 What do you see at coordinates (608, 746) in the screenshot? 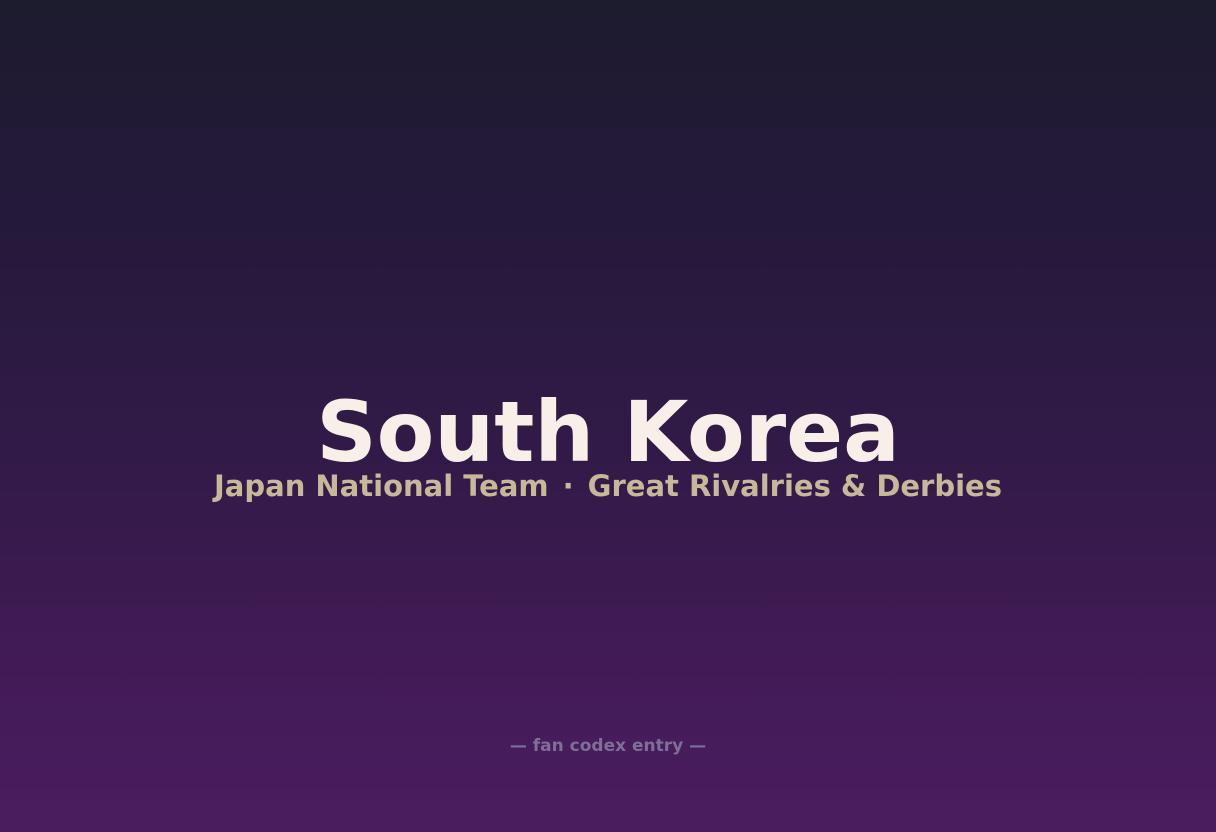
I see `footer-caption: — fan codex entry —` at bounding box center [608, 746].